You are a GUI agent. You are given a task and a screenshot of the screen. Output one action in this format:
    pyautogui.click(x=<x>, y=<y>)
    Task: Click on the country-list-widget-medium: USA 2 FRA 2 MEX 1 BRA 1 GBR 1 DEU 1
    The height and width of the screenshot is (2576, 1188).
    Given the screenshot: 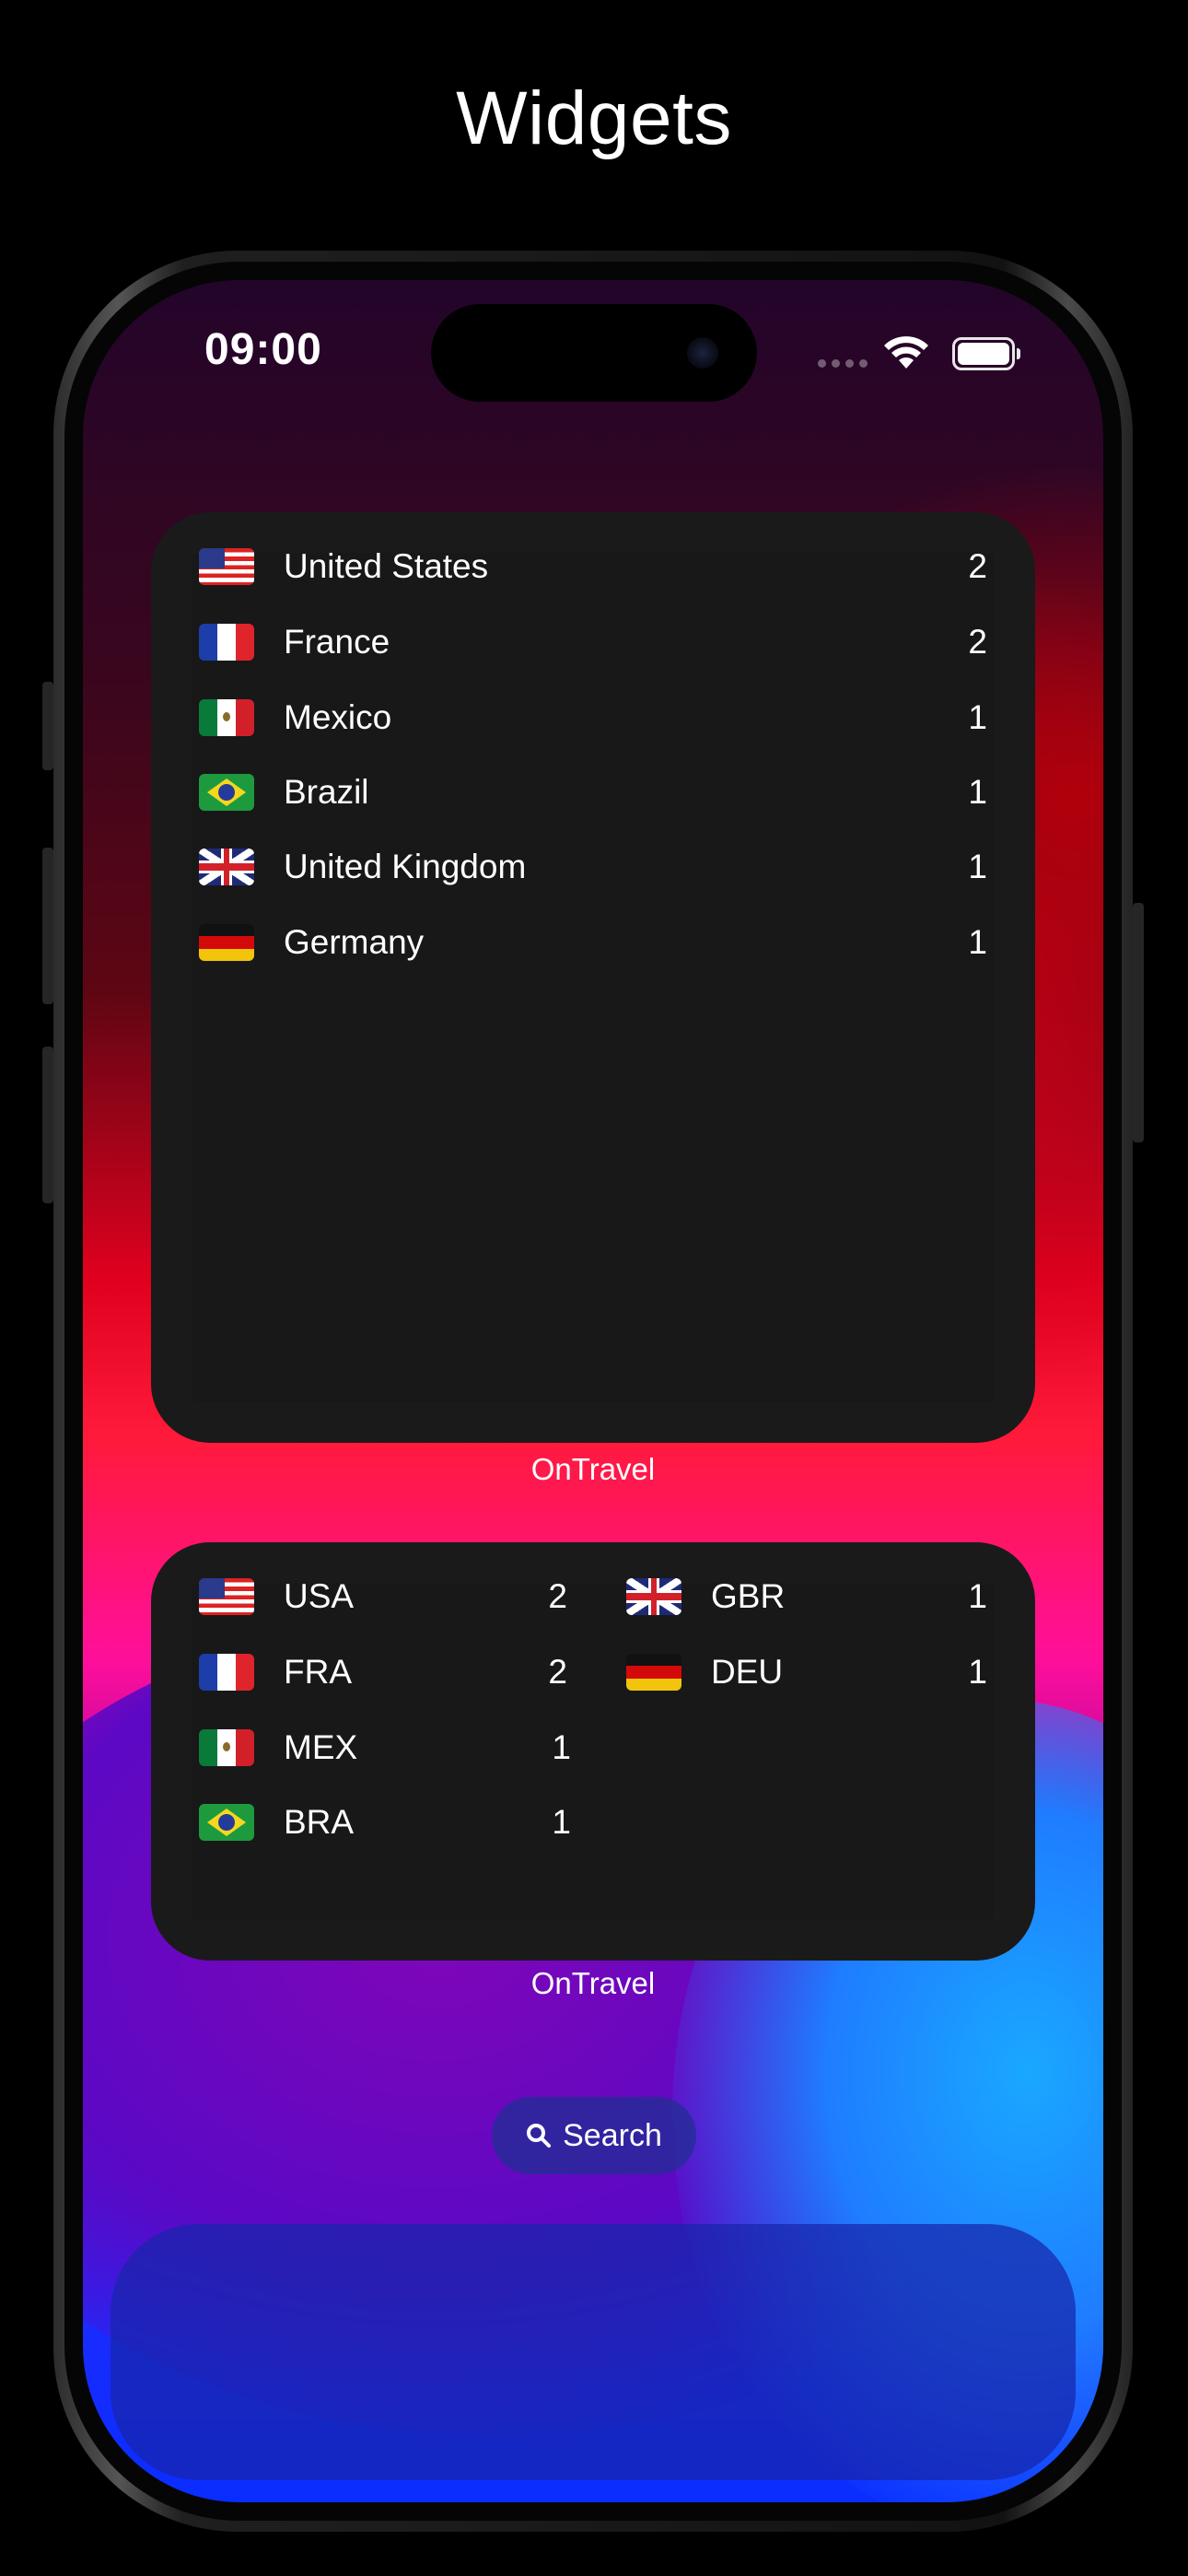 What is the action you would take?
    pyautogui.click(x=593, y=1751)
    